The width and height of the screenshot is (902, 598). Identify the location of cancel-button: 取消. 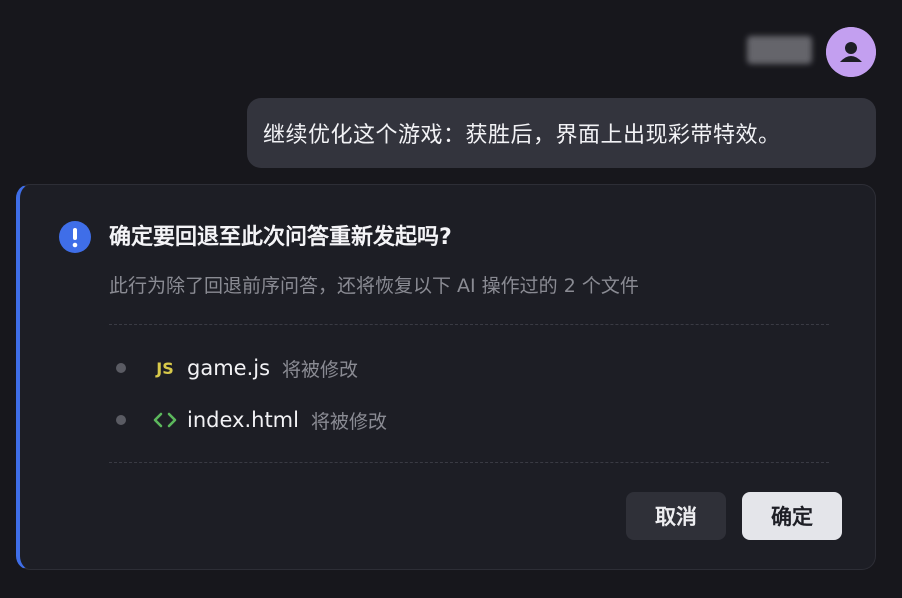
(676, 516).